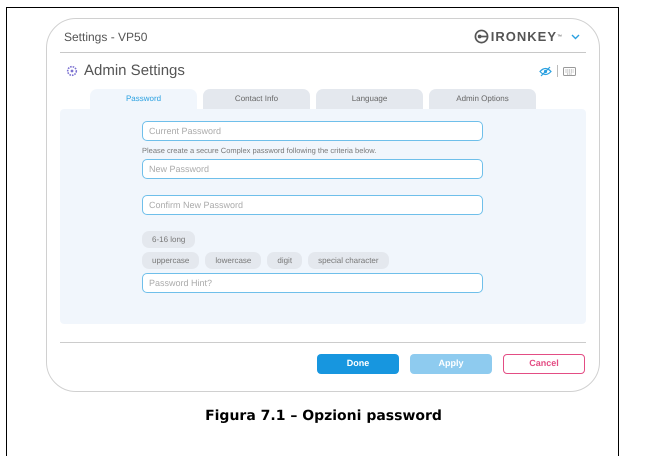 This screenshot has width=659, height=456. I want to click on tab: Contact Info, so click(256, 99).